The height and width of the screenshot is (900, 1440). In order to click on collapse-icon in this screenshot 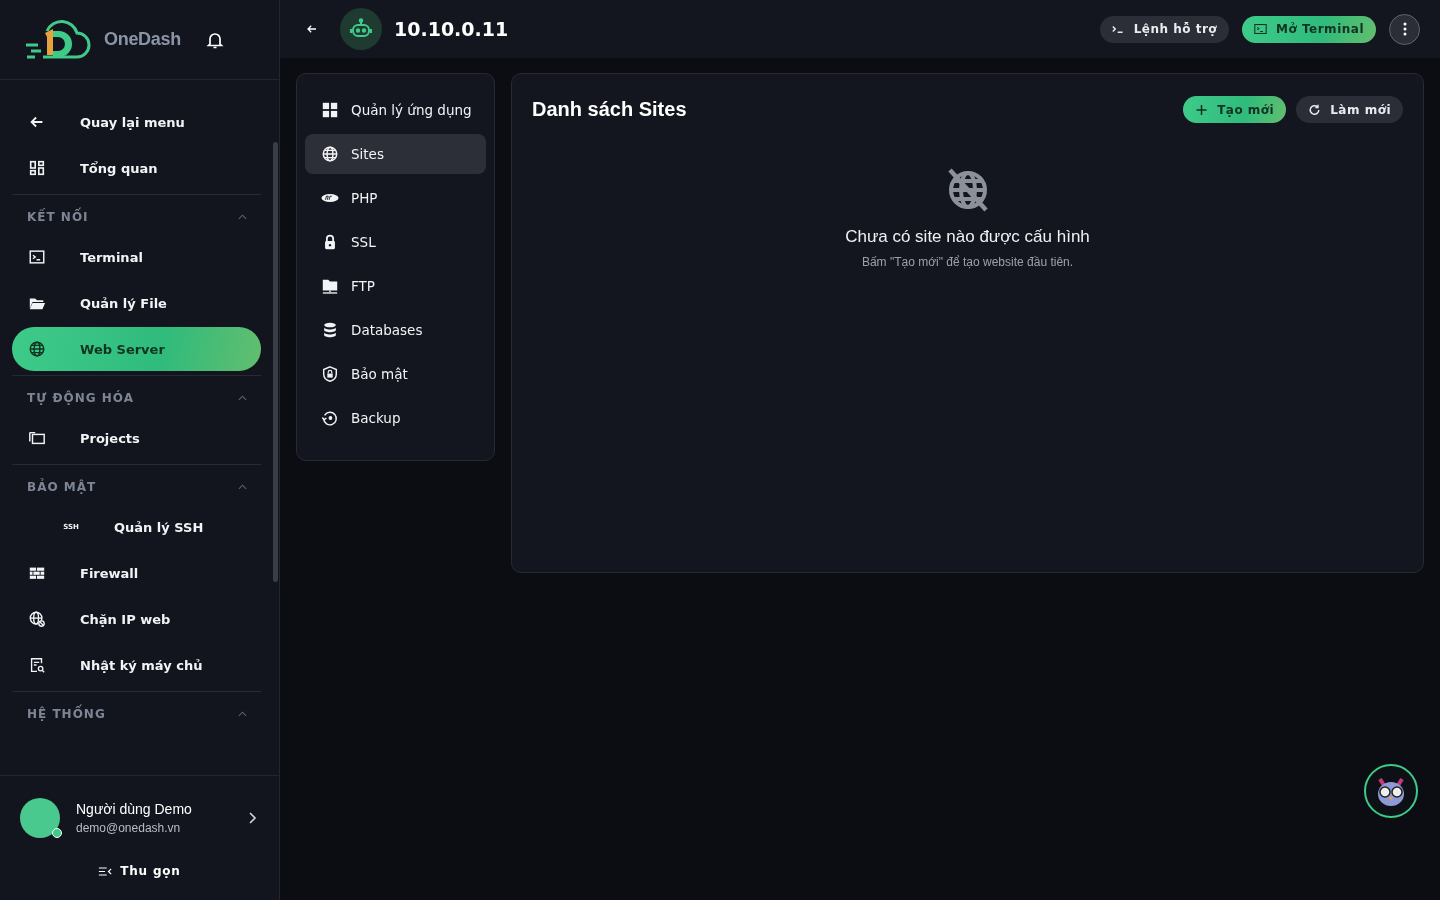, I will do `click(105, 871)`.